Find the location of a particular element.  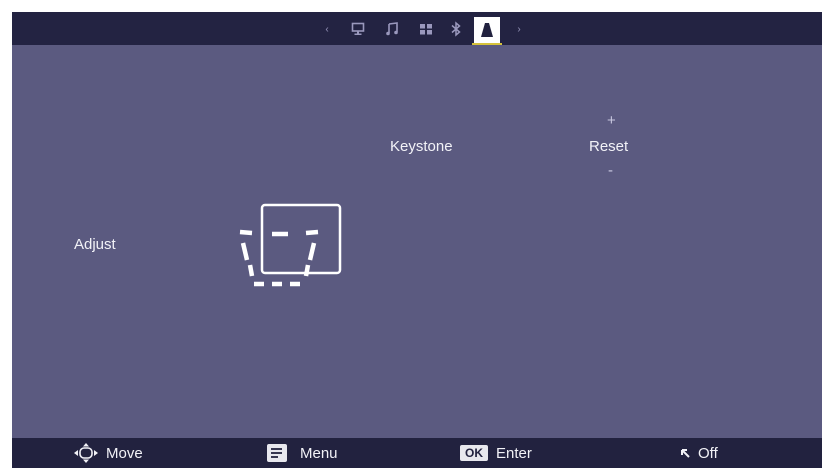

footer-off: Off is located at coordinates (698, 453).